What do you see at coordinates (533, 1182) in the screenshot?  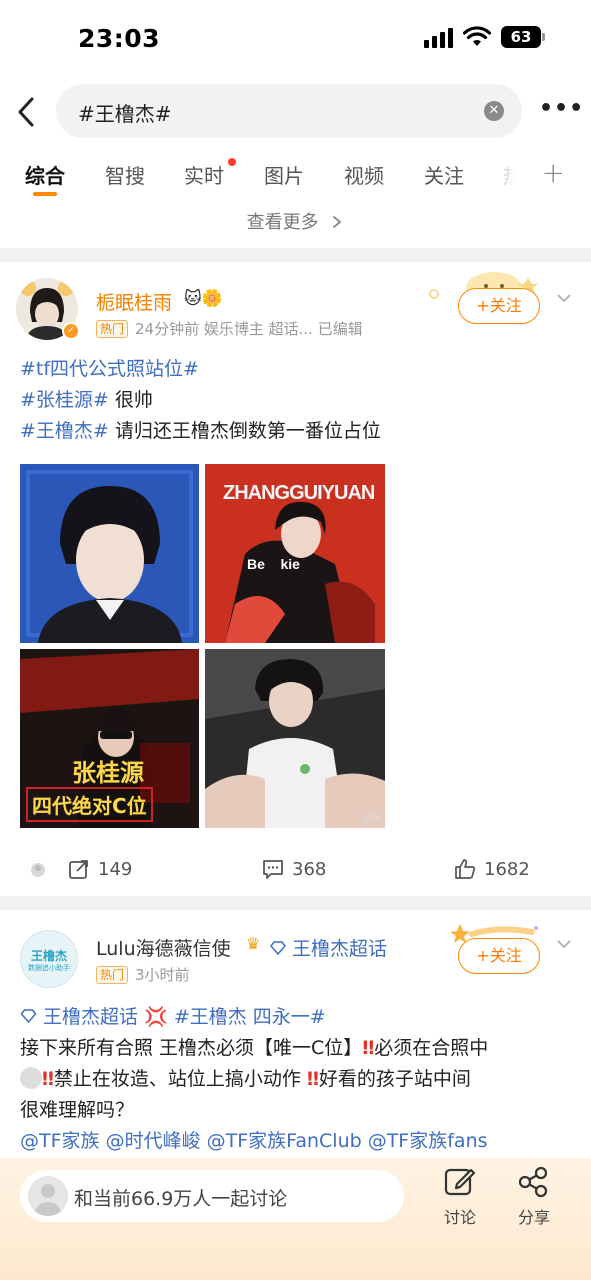 I see `share-icon` at bounding box center [533, 1182].